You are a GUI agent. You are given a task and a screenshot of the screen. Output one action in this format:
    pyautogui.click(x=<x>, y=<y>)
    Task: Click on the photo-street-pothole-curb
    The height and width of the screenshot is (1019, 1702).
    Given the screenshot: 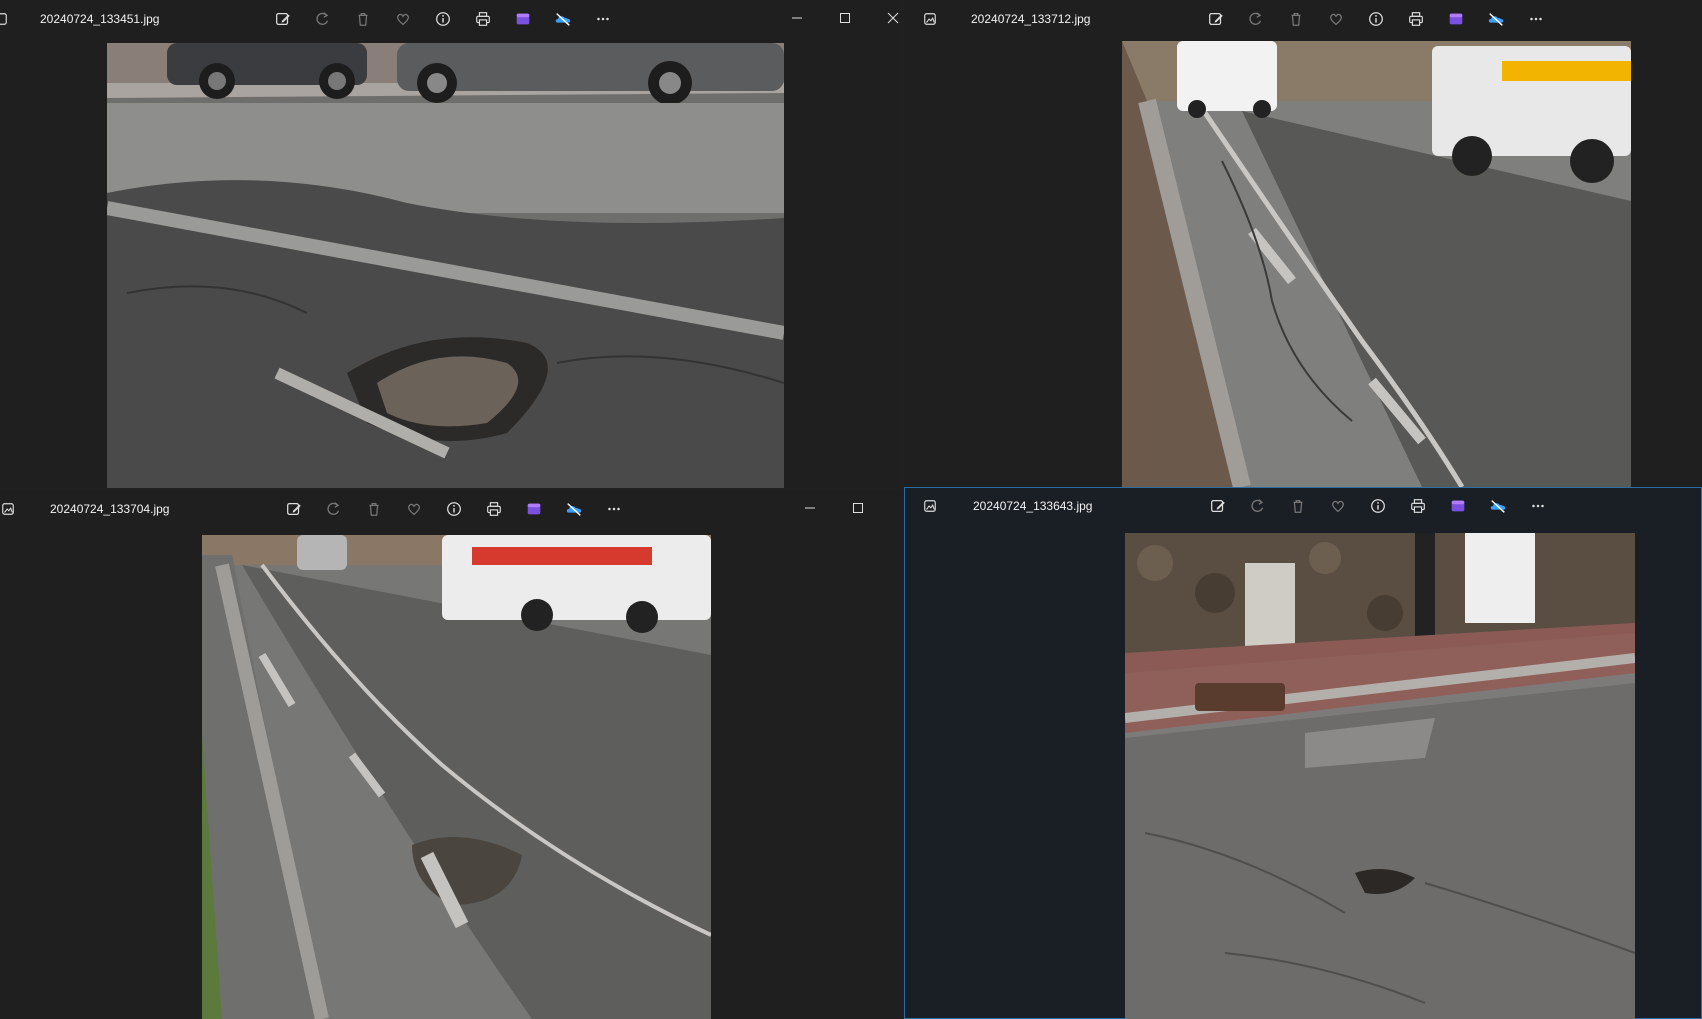 What is the action you would take?
    pyautogui.click(x=456, y=777)
    